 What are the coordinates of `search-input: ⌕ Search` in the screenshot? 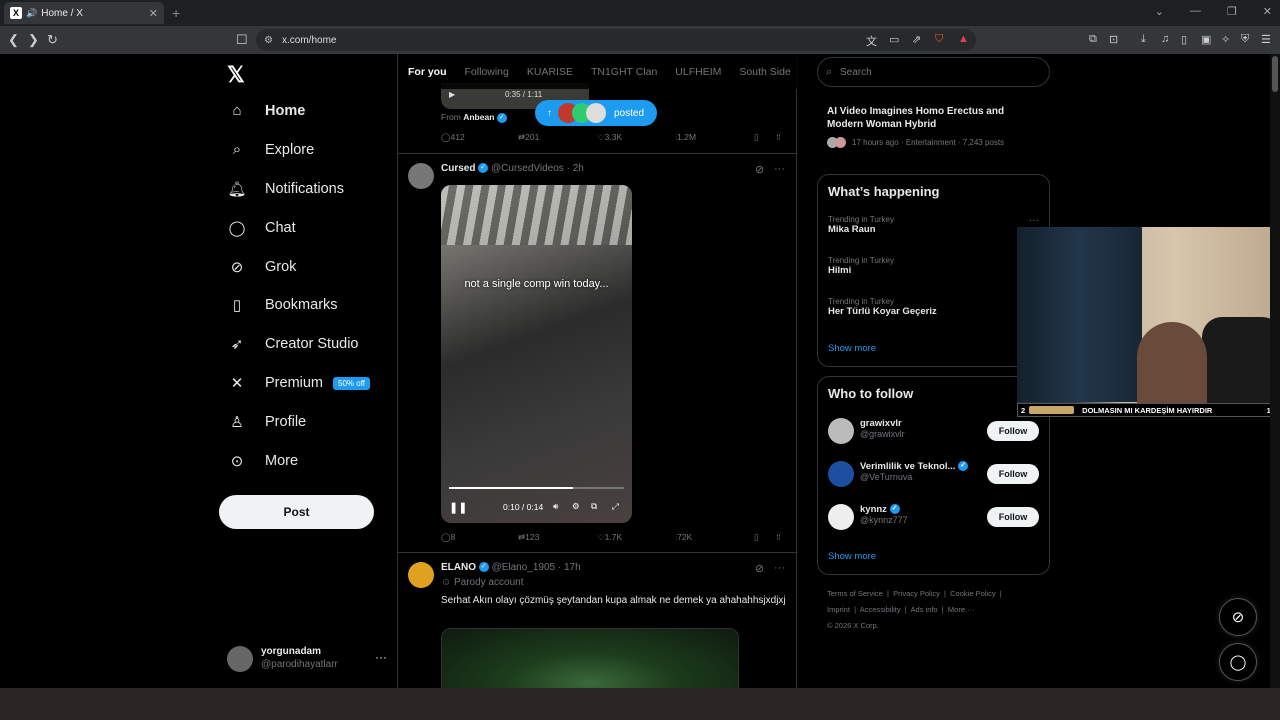 It's located at (933, 72).